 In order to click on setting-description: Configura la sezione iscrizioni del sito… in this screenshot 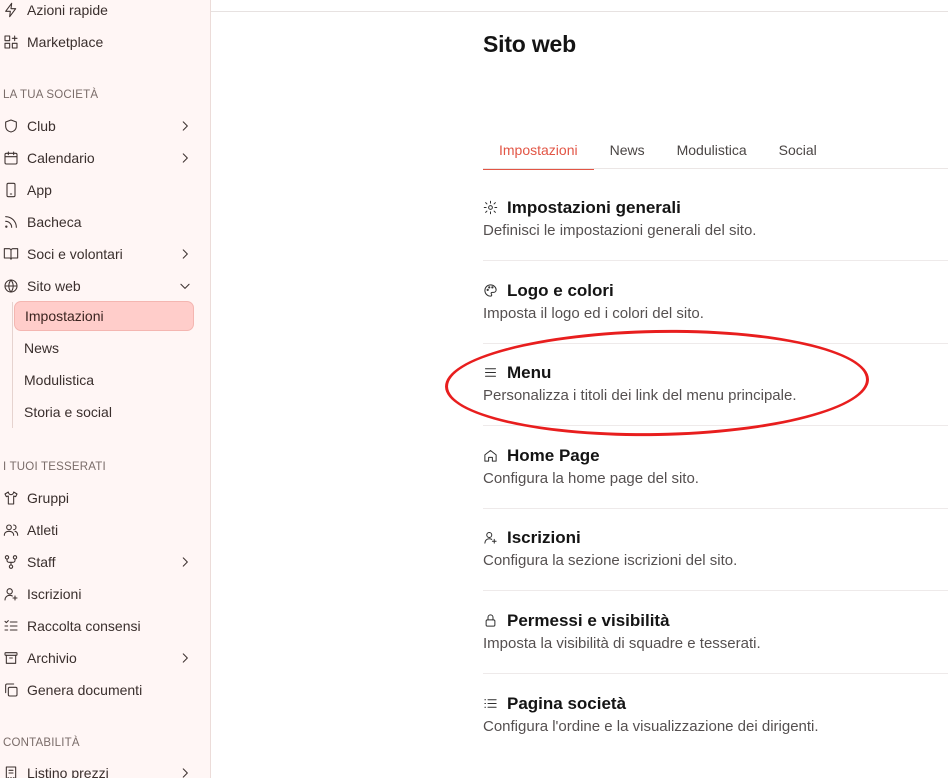, I will do `click(610, 560)`.